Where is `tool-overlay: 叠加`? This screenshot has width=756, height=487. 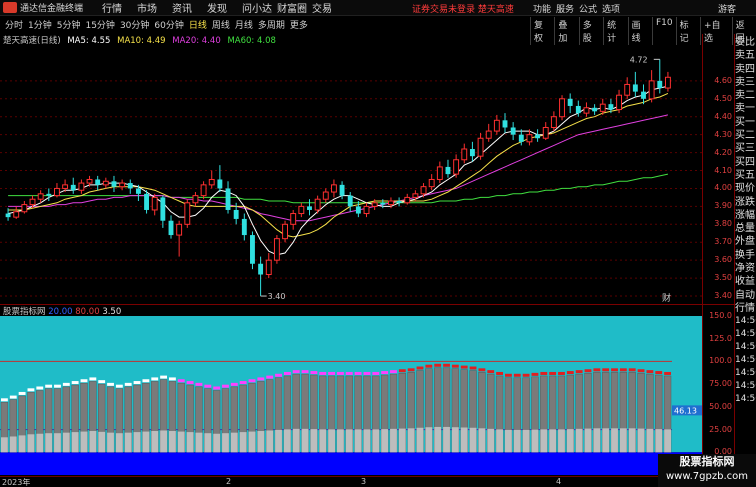 tool-overlay: 叠加 is located at coordinates (566, 31).